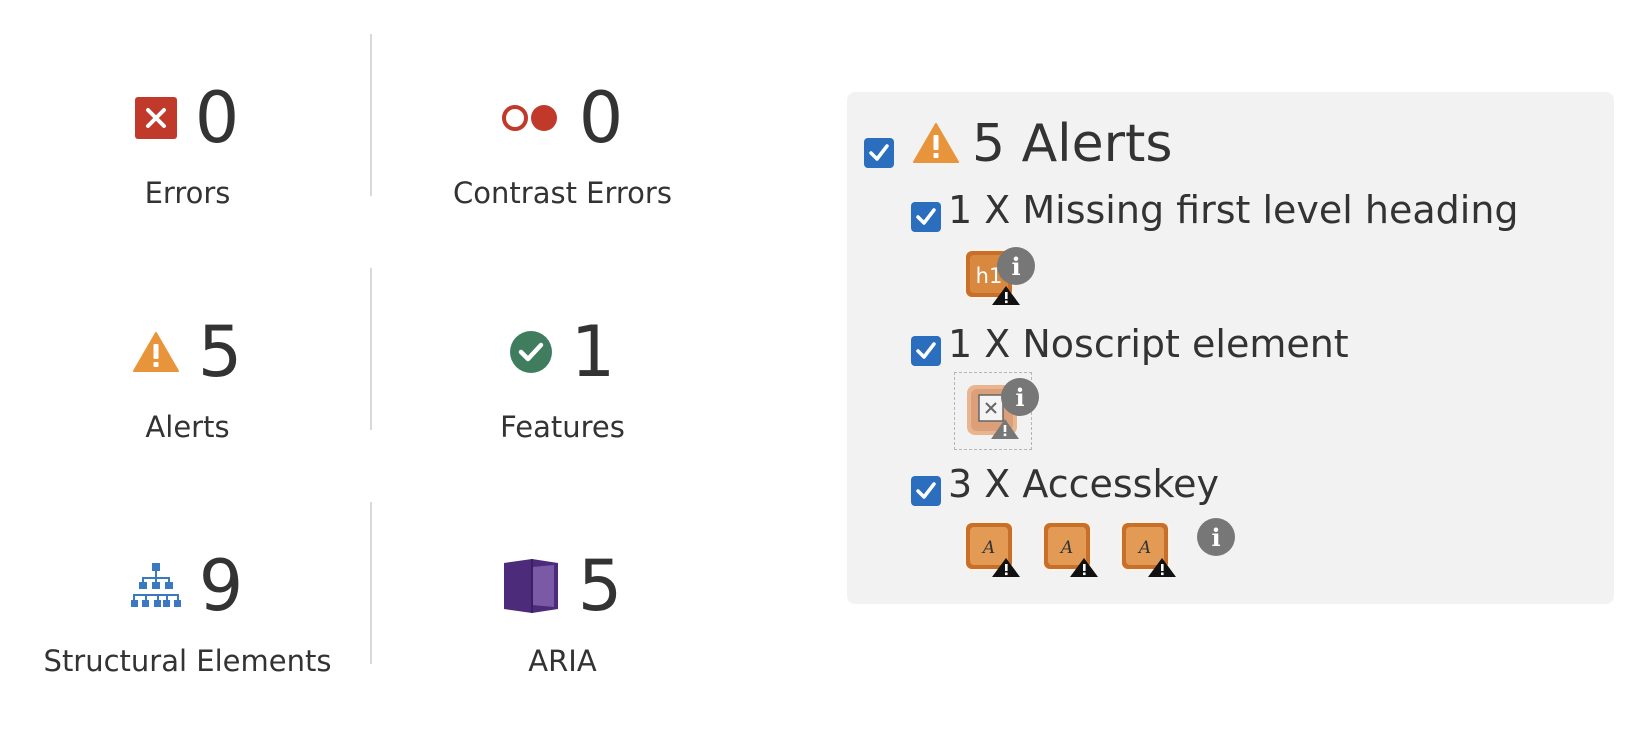  What do you see at coordinates (562, 142) in the screenshot?
I see `contrast-errors-summary: 0 Contrast Errors` at bounding box center [562, 142].